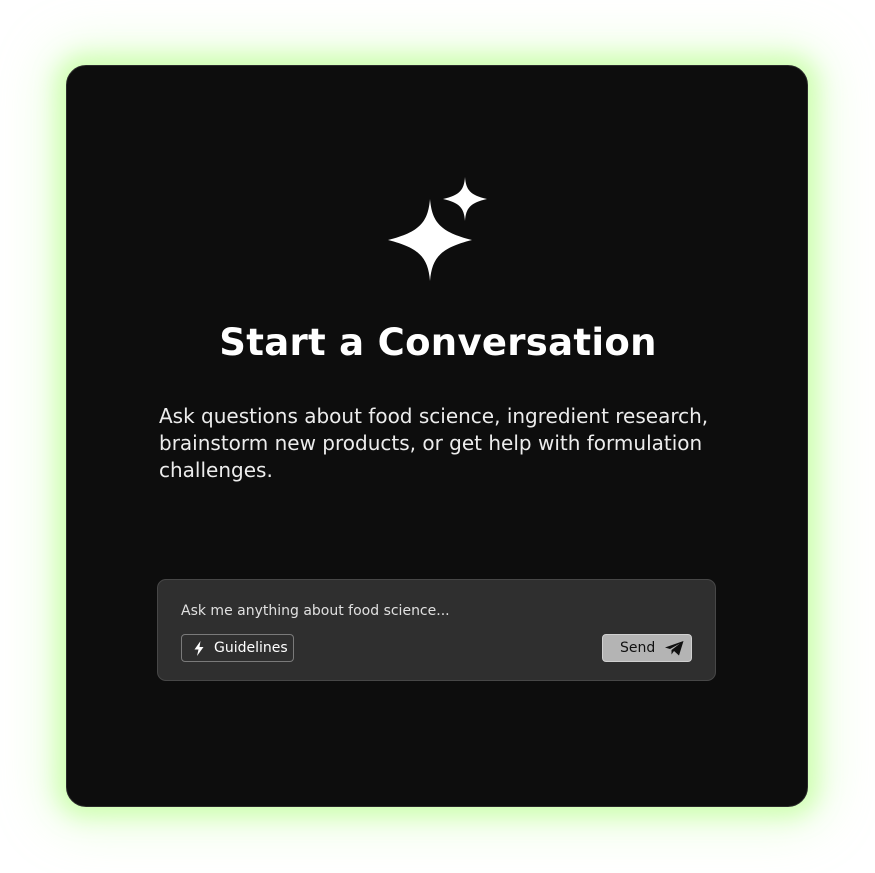 This screenshot has width=875, height=873. Describe the element at coordinates (199, 648) in the screenshot. I see `lightning-icon` at that location.